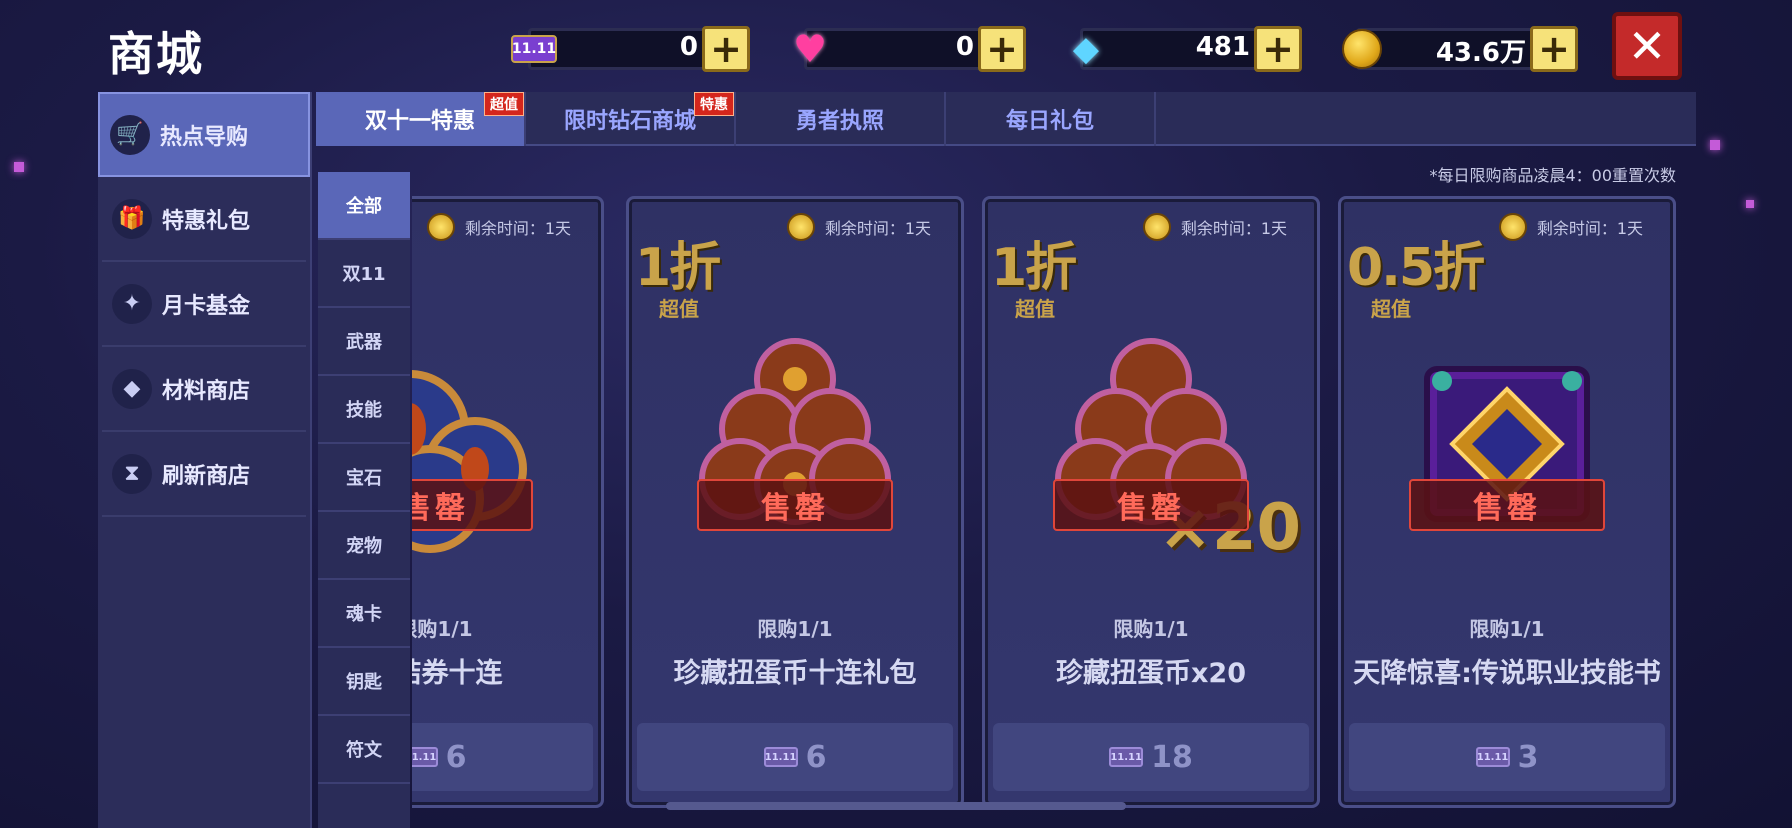  I want to click on sidebar-item-hot: 🛒 热点导购, so click(204, 134).